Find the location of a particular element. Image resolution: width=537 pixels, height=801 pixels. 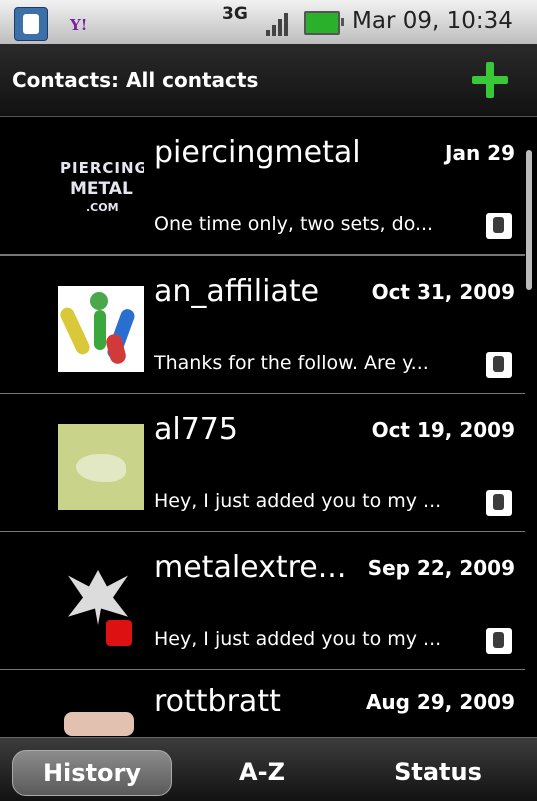

battery-icon is located at coordinates (324, 23).